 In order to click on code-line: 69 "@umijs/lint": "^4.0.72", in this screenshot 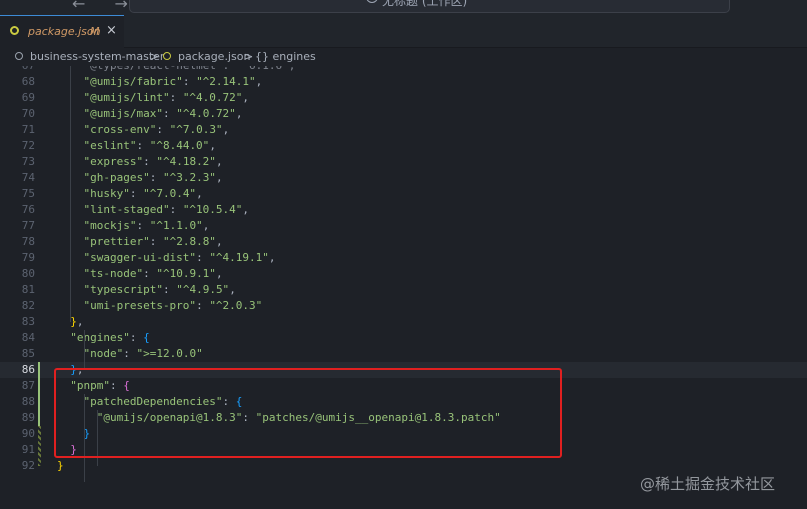, I will do `click(403, 98)`.